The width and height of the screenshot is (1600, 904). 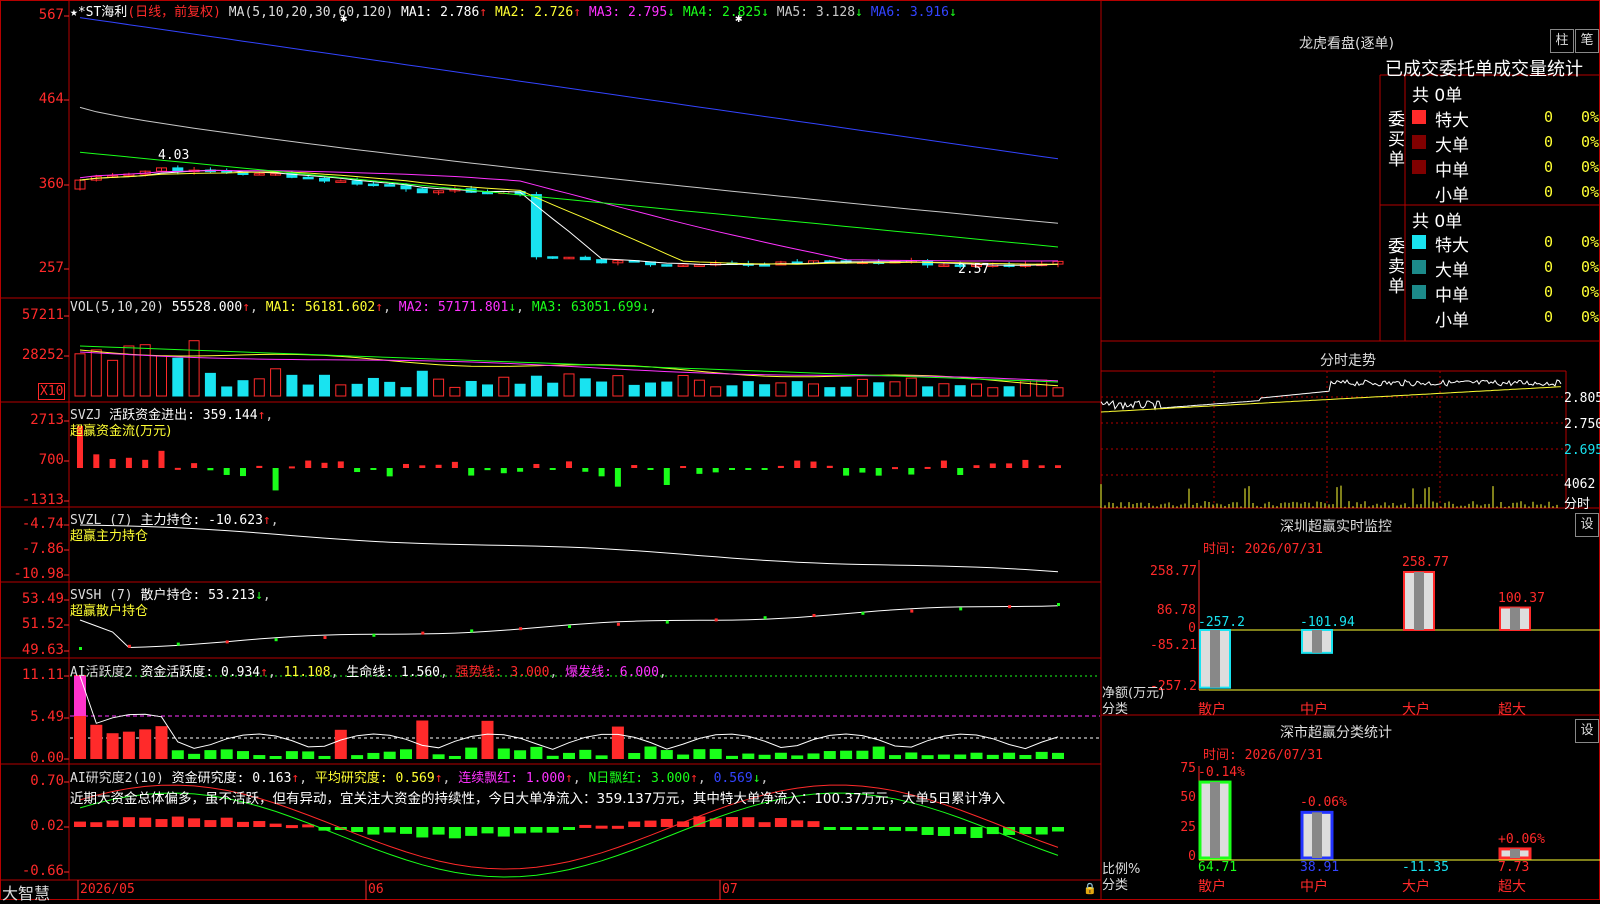 What do you see at coordinates (42, 315) in the screenshot?
I see `y-tick-label: 57211` at bounding box center [42, 315].